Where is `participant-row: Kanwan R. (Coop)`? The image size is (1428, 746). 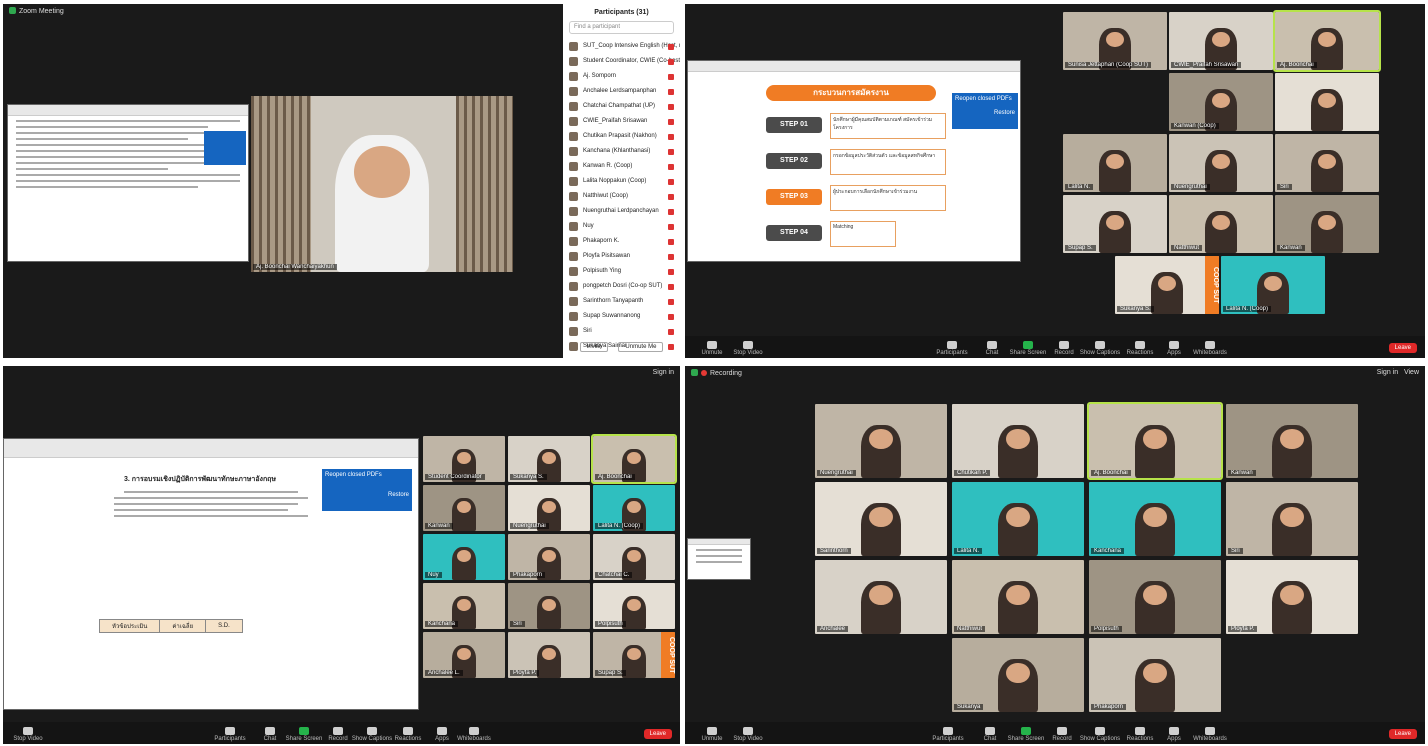
participant-row: Kanwan R. (Coop) is located at coordinates (621, 166).